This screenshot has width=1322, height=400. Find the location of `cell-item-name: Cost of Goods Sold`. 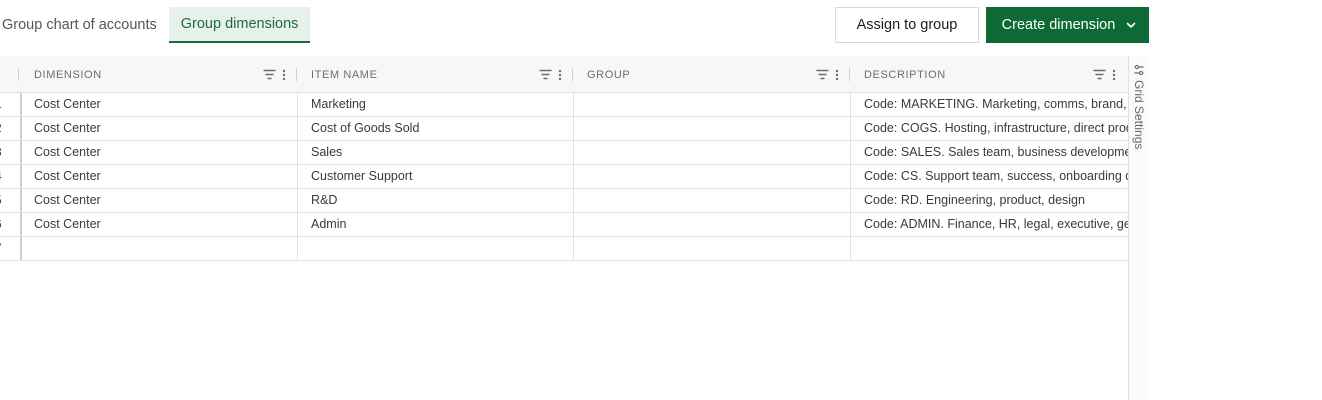

cell-item-name: Cost of Goods Sold is located at coordinates (435, 128).